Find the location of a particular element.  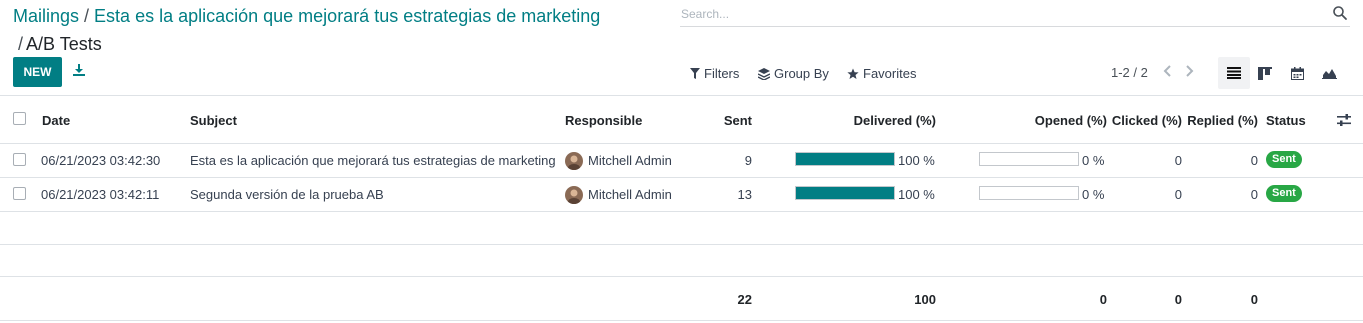

calendar-view-icon is located at coordinates (1297, 73).